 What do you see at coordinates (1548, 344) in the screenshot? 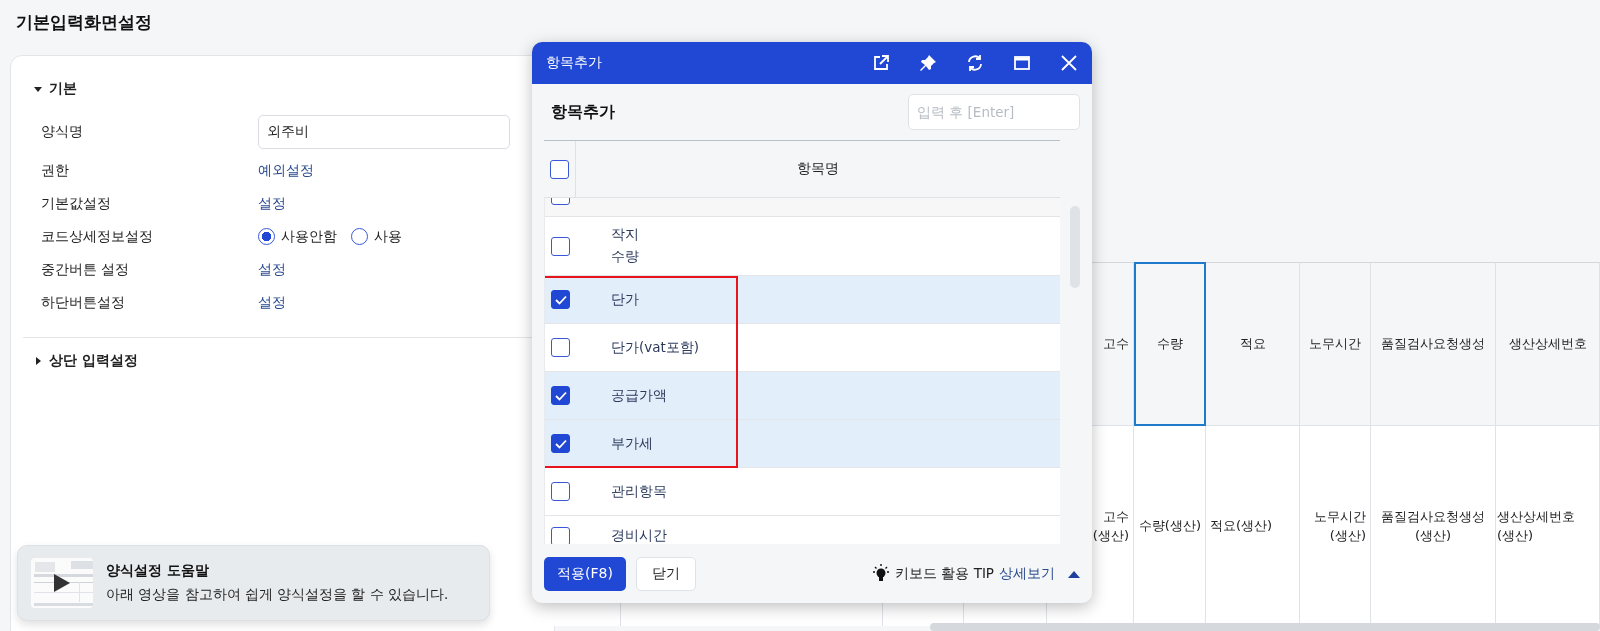
I see `column-header: 생산상세번호` at bounding box center [1548, 344].